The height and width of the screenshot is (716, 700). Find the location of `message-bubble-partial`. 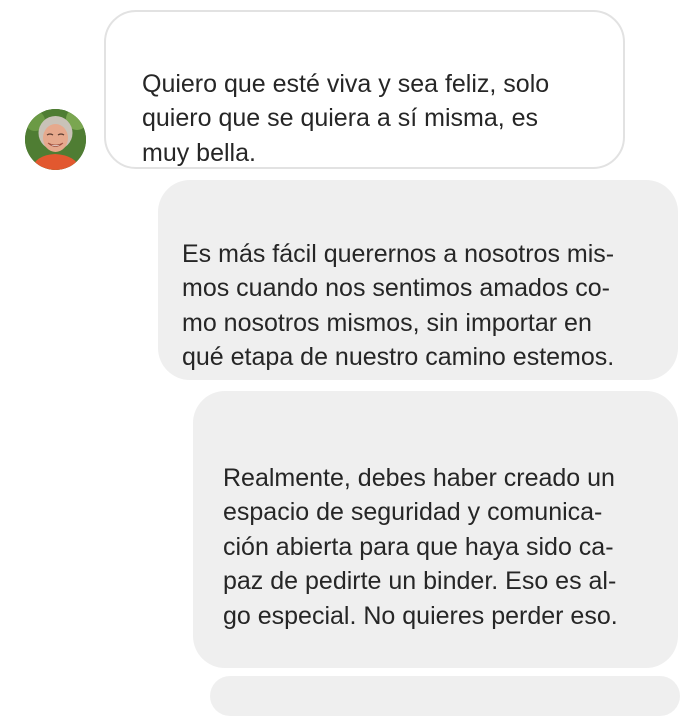

message-bubble-partial is located at coordinates (445, 696).